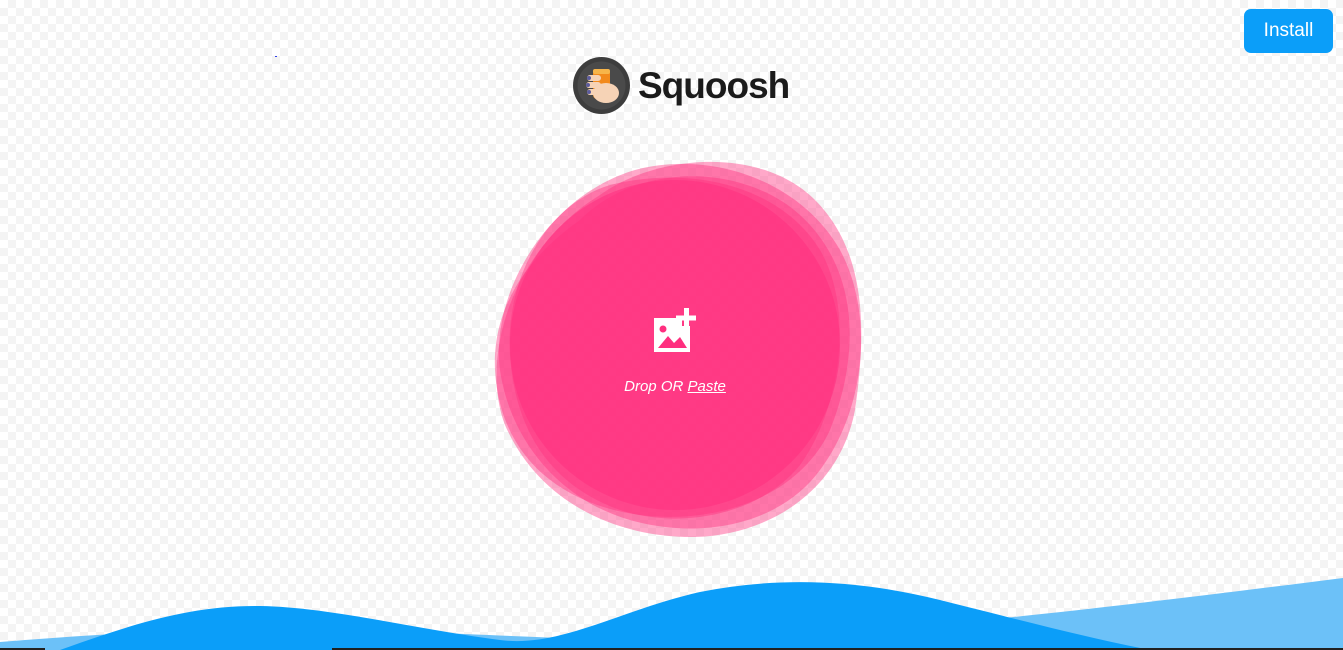 The width and height of the screenshot is (1343, 650). I want to click on install-button: Install, so click(1288, 31).